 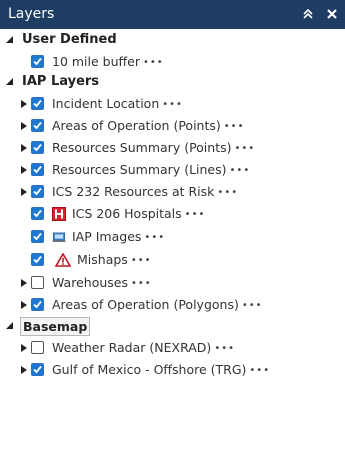 What do you see at coordinates (172, 14) in the screenshot?
I see `layers-panel-header: Layers` at bounding box center [172, 14].